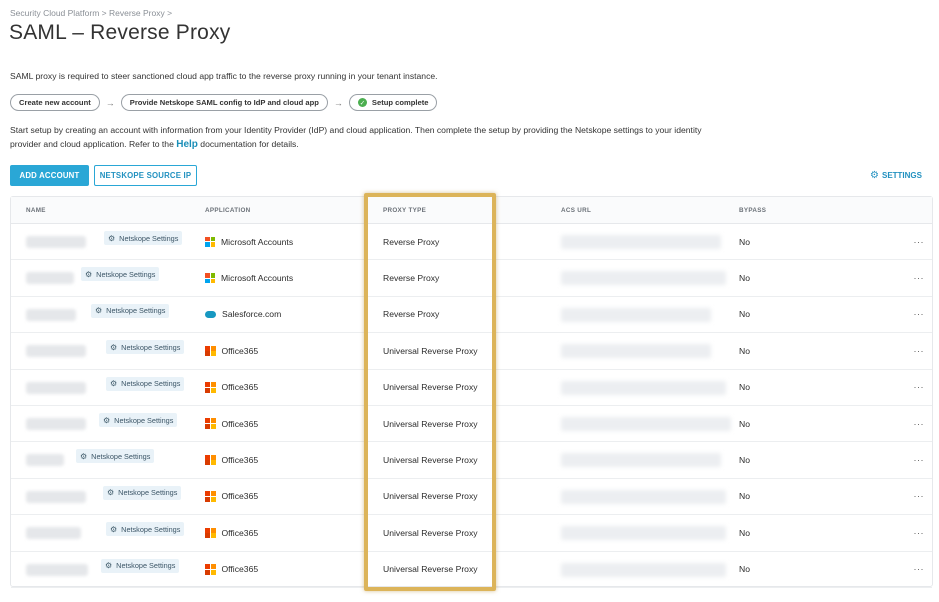 This screenshot has width=939, height=602. What do you see at coordinates (404, 210) in the screenshot?
I see `column-header-proxy-type: PROXY TYPE` at bounding box center [404, 210].